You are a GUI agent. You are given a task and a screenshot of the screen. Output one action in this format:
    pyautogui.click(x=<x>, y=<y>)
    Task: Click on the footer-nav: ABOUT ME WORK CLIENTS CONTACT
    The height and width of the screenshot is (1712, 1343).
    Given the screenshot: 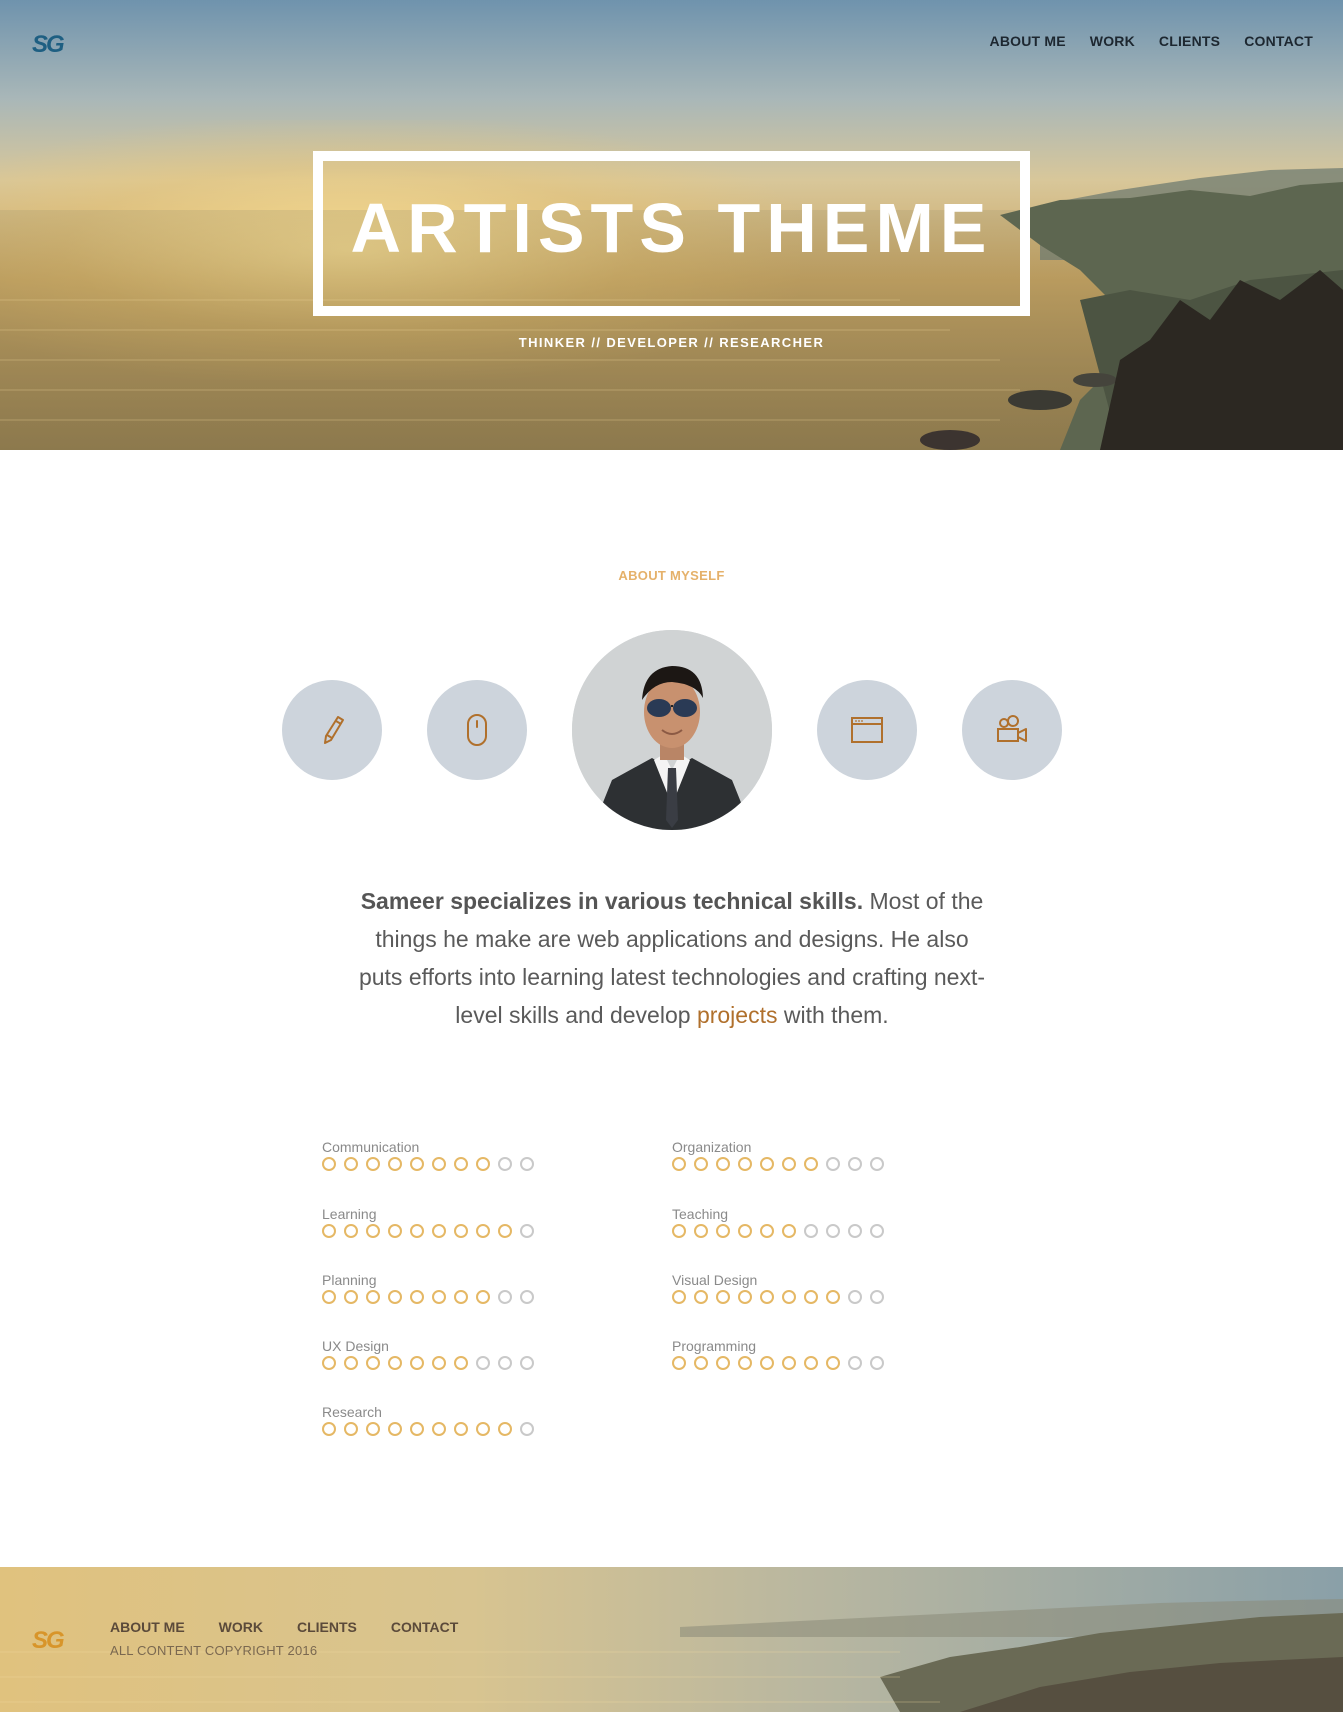 What is the action you would take?
    pyautogui.click(x=284, y=1627)
    